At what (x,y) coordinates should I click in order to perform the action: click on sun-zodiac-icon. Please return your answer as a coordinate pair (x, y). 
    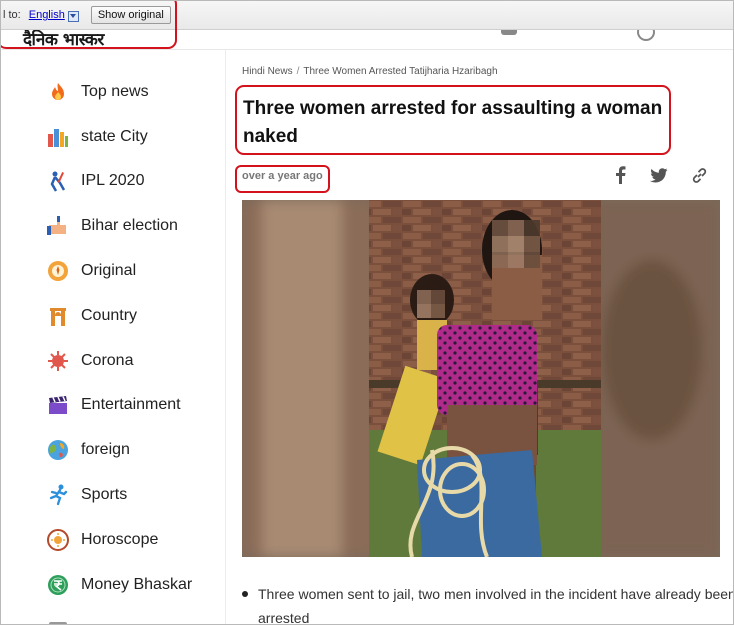
    Looking at the image, I should click on (58, 540).